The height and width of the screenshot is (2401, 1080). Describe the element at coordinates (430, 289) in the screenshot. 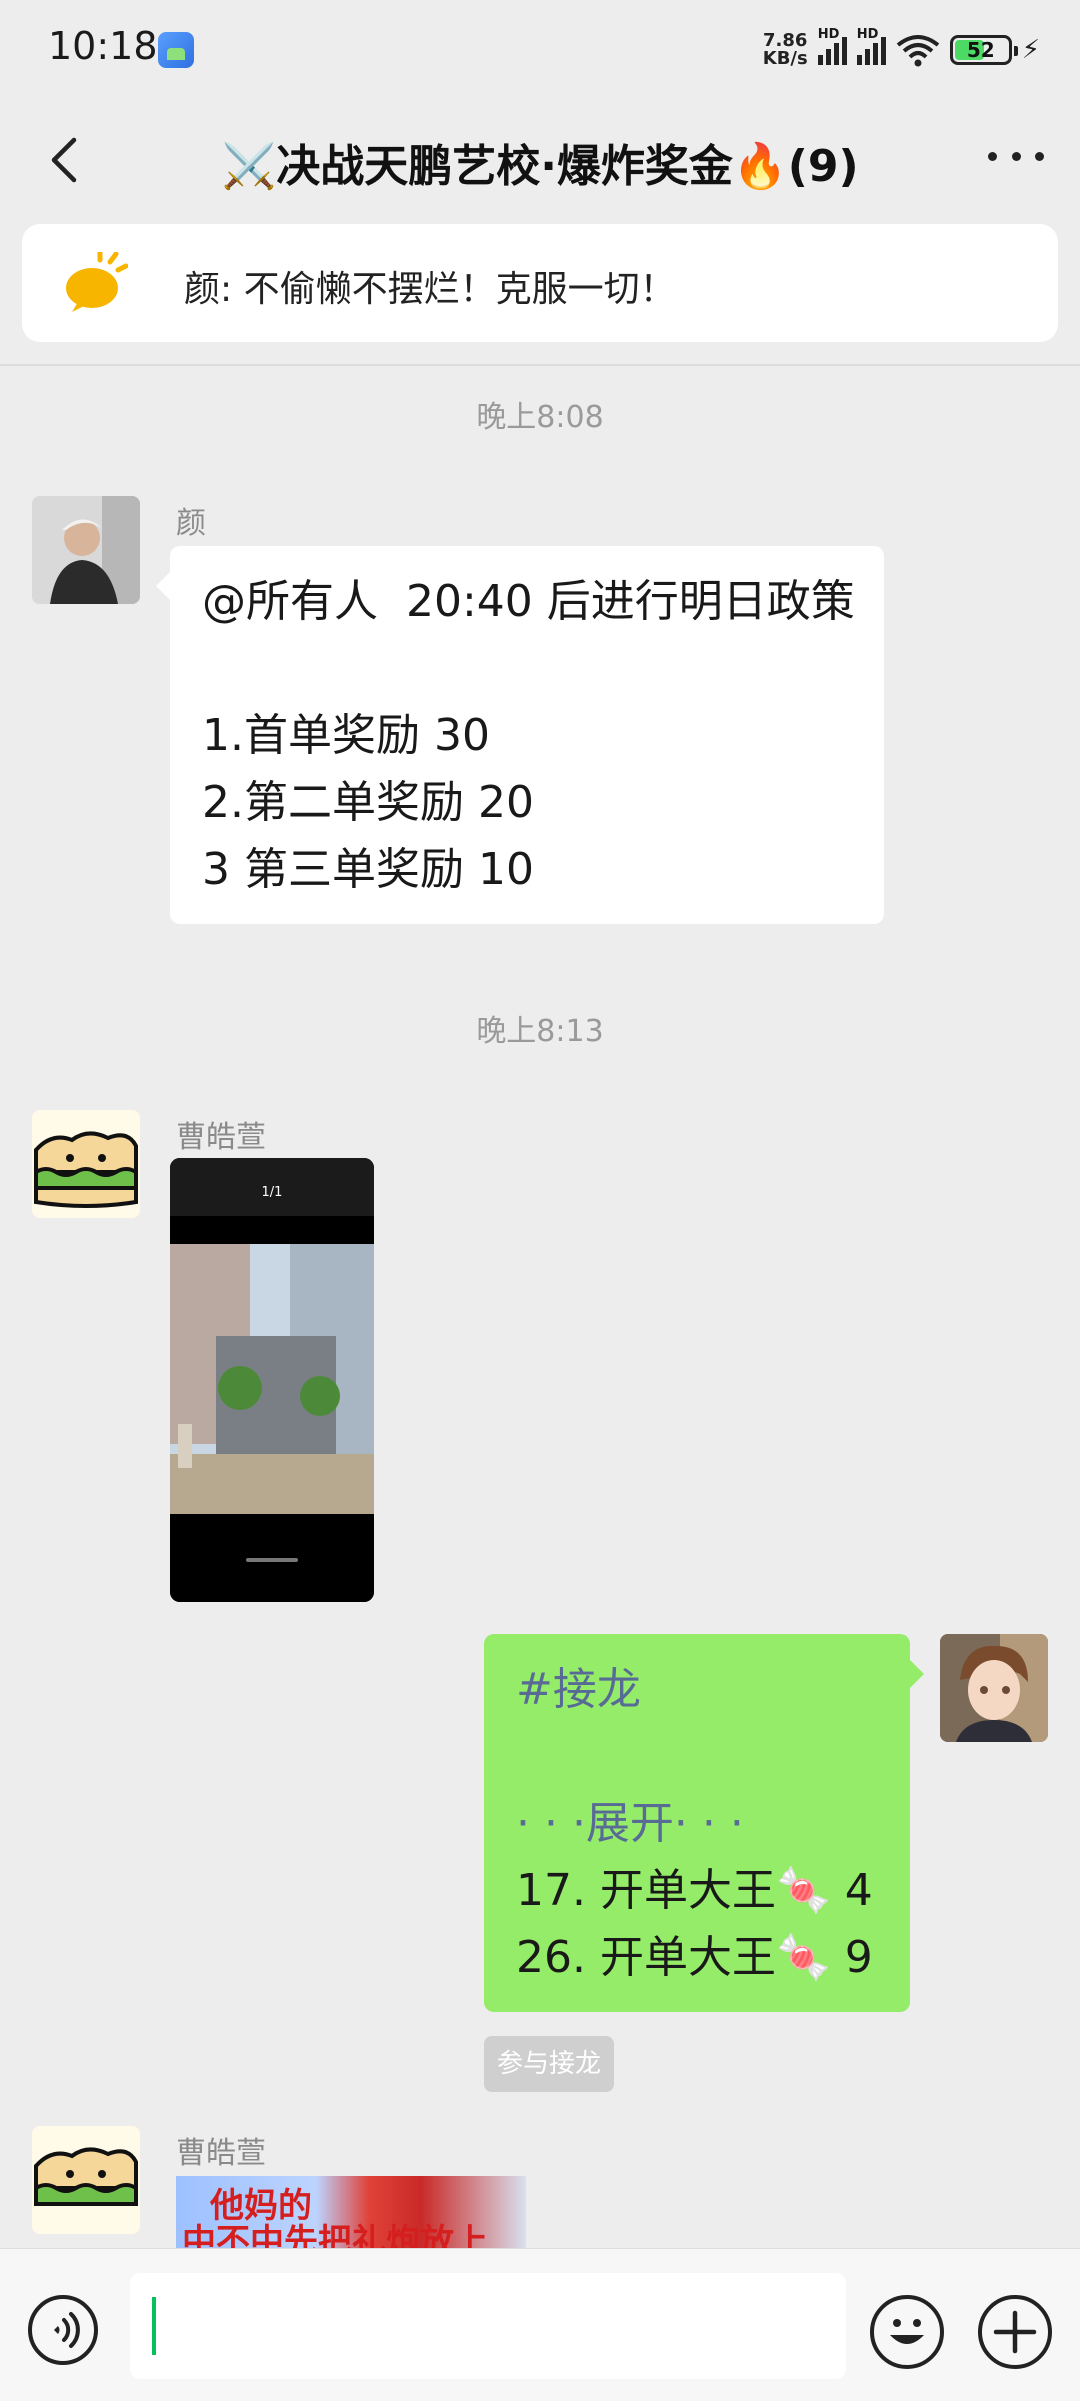

I see `pinned-text: 颜: 不偷懒不摆烂！克服一切！` at that location.